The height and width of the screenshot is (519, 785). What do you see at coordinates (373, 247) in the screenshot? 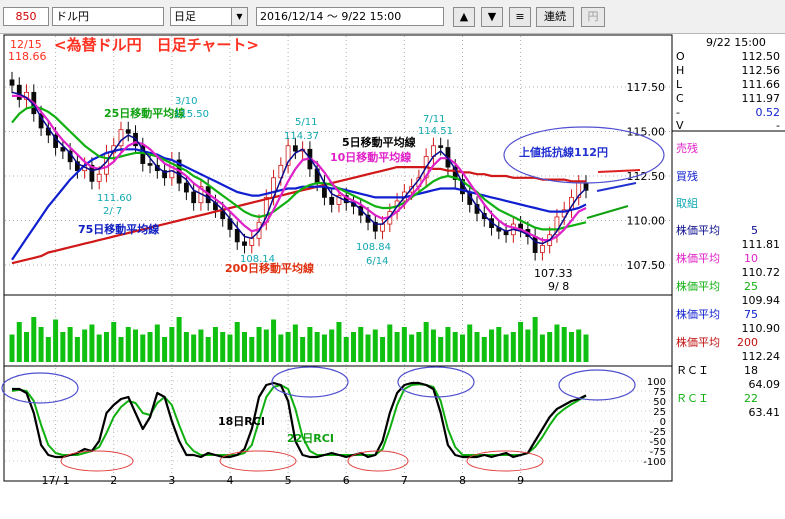
I see `point-label-value: 108.84` at bounding box center [373, 247].